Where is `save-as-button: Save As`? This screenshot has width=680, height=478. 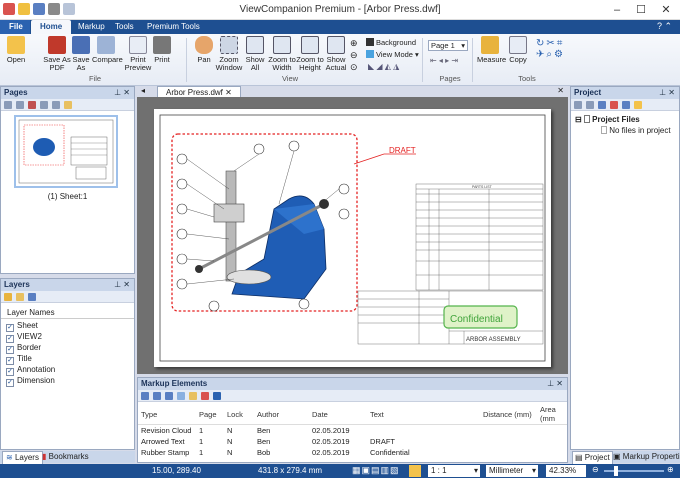 save-as-button: Save As is located at coordinates (81, 54).